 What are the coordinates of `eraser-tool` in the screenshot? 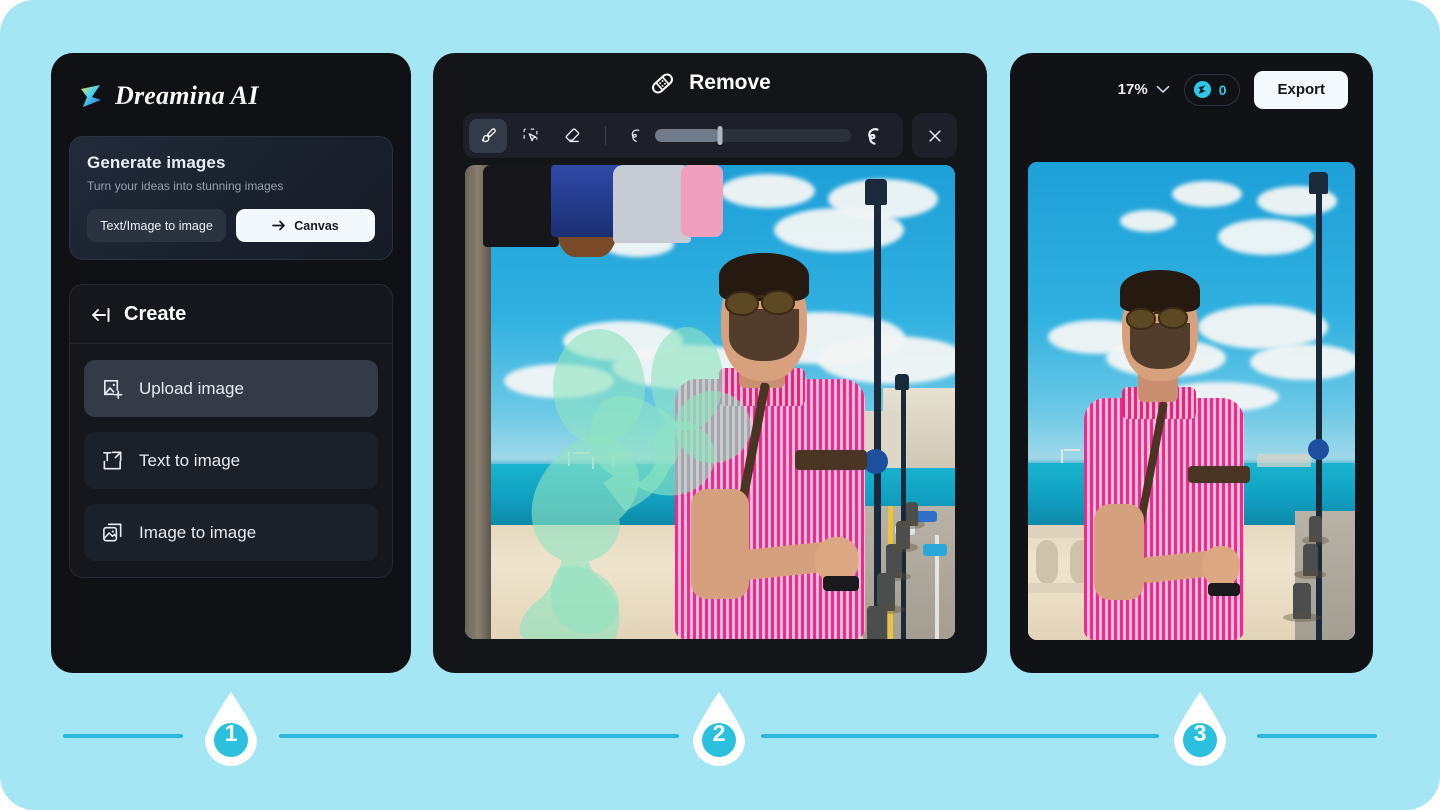 It's located at (572, 136).